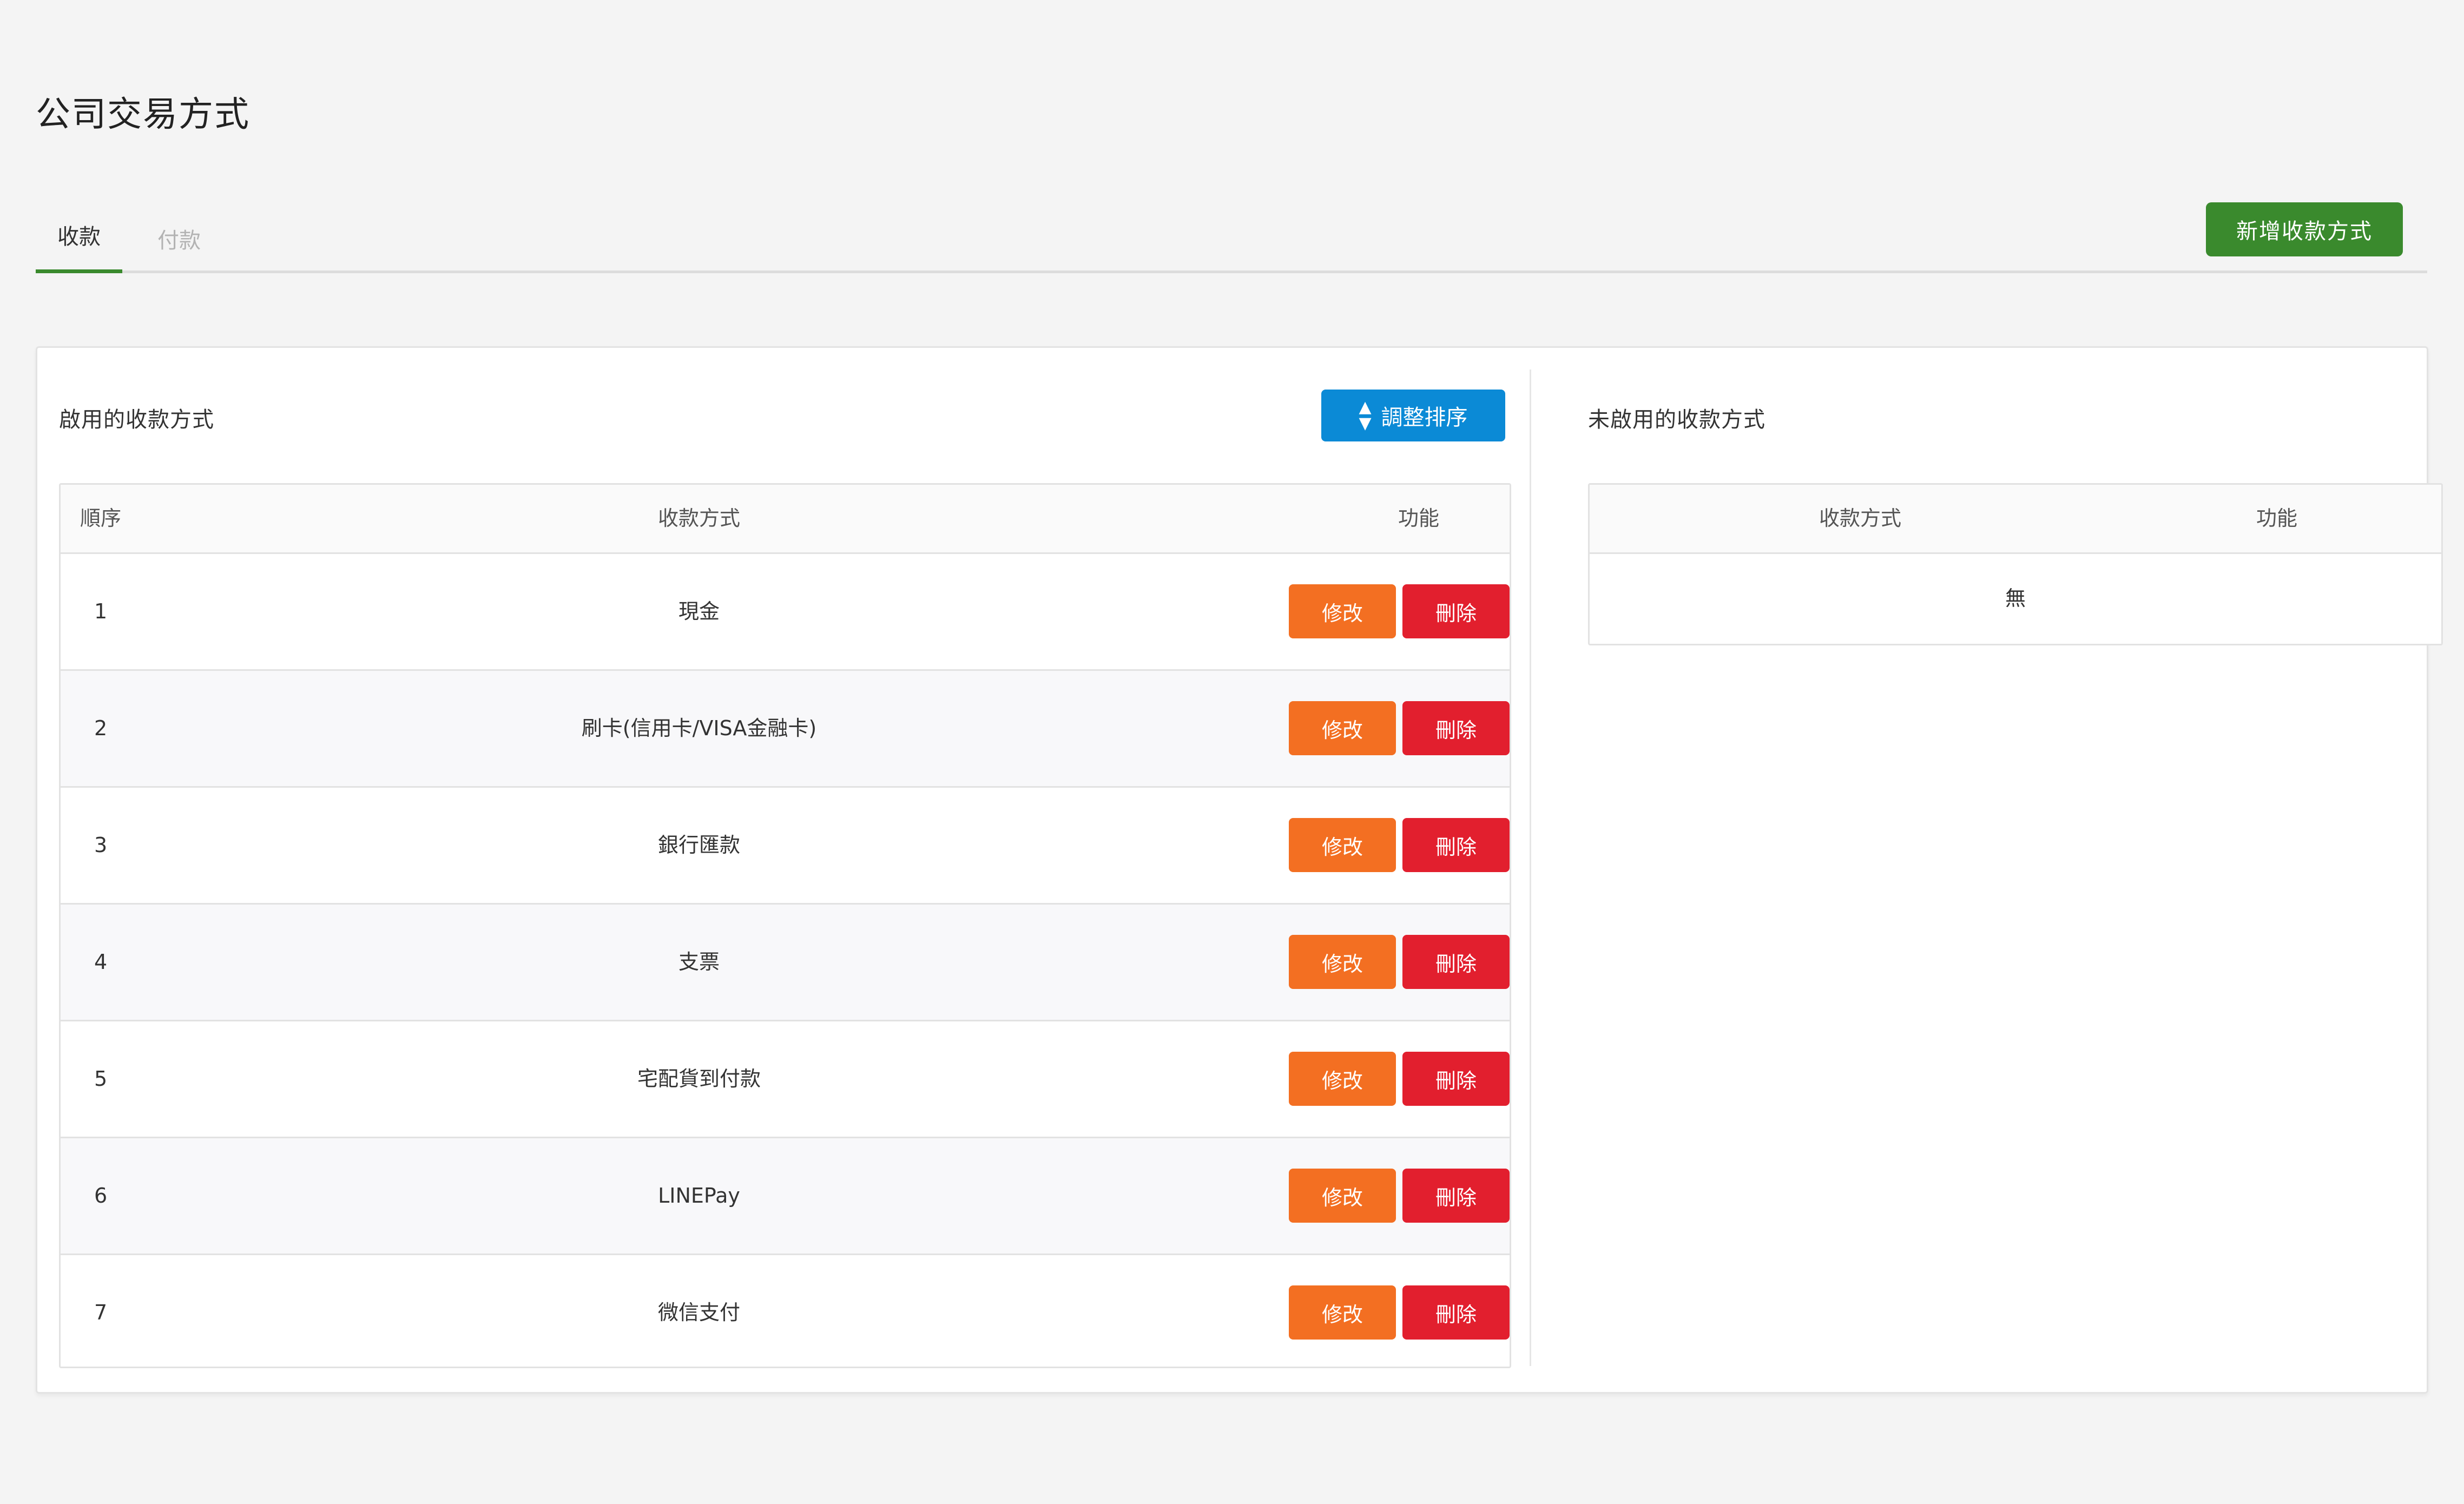 Image resolution: width=2464 pixels, height=1504 pixels. What do you see at coordinates (143, 115) in the screenshot?
I see `page-title: 公司交易方式` at bounding box center [143, 115].